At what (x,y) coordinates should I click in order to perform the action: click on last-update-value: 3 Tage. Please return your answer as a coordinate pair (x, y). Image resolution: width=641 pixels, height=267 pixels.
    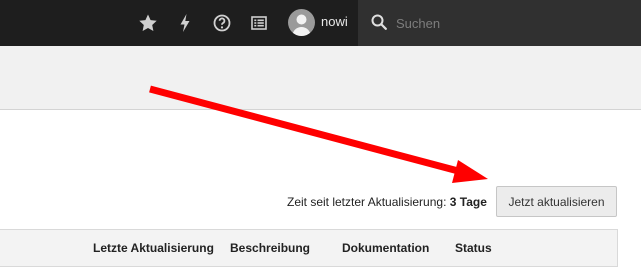
    Looking at the image, I should click on (468, 202).